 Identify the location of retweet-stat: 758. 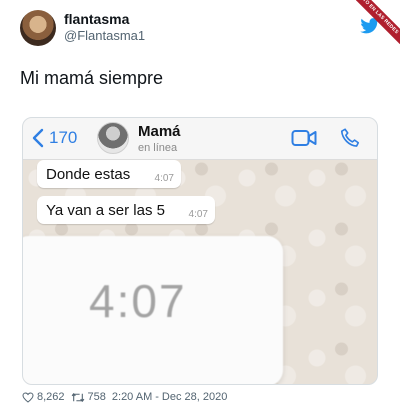
(88, 397).